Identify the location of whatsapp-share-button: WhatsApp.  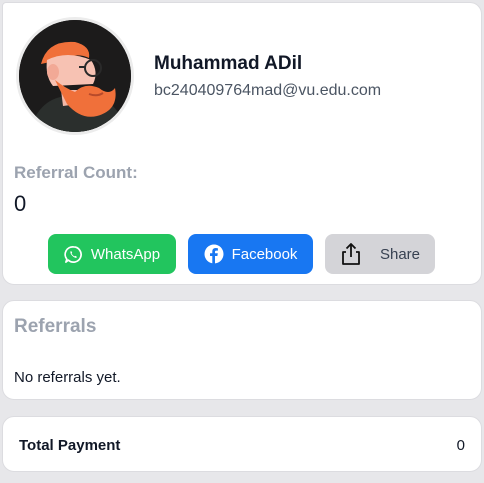
(112, 254).